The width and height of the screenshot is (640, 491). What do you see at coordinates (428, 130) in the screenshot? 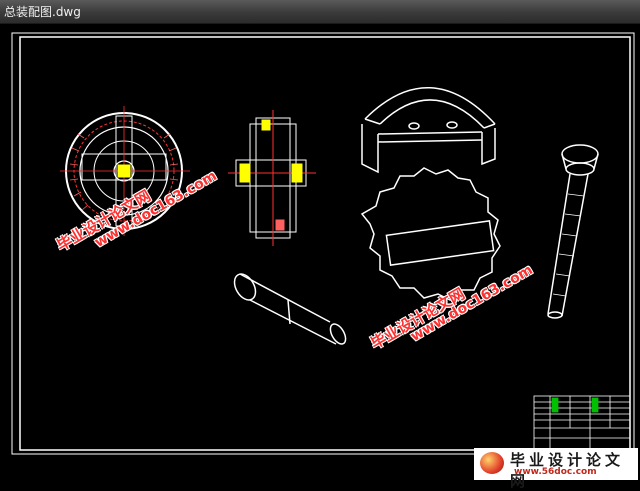
I see `bracket-3d` at bounding box center [428, 130].